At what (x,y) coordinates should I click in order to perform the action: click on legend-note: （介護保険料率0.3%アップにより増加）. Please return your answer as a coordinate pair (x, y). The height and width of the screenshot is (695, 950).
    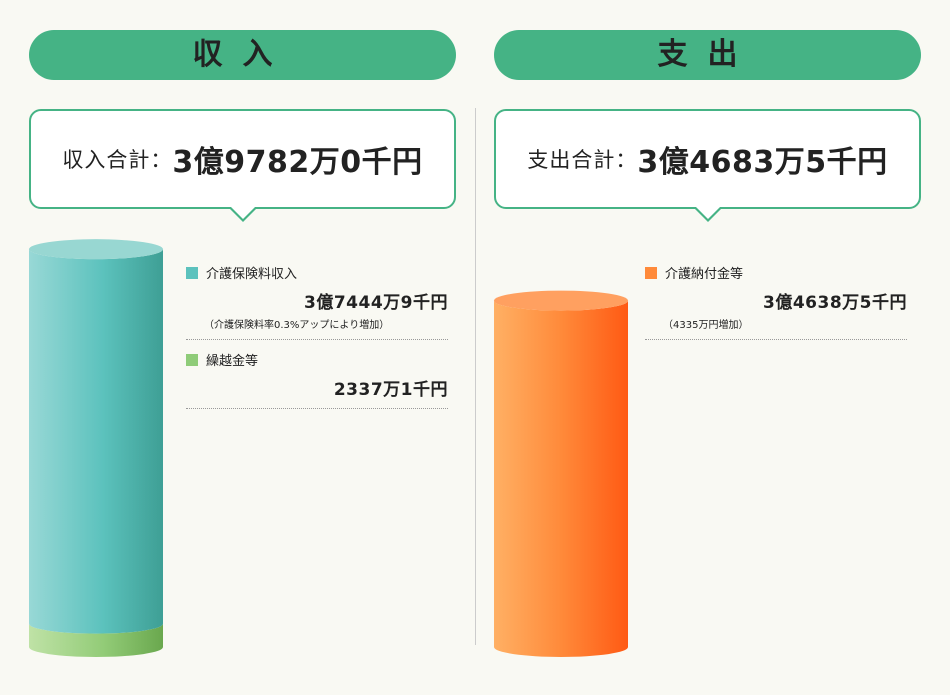
    Looking at the image, I should click on (297, 325).